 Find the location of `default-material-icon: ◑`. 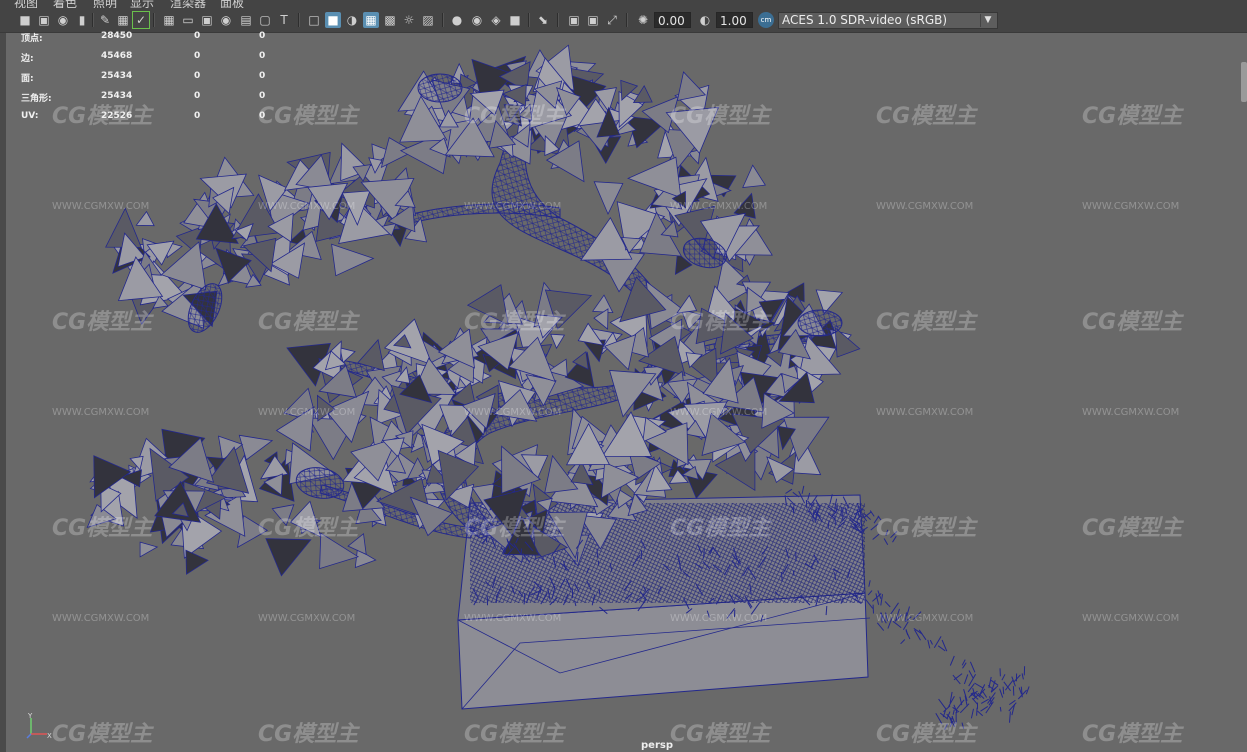

default-material-icon: ◑ is located at coordinates (352, 20).